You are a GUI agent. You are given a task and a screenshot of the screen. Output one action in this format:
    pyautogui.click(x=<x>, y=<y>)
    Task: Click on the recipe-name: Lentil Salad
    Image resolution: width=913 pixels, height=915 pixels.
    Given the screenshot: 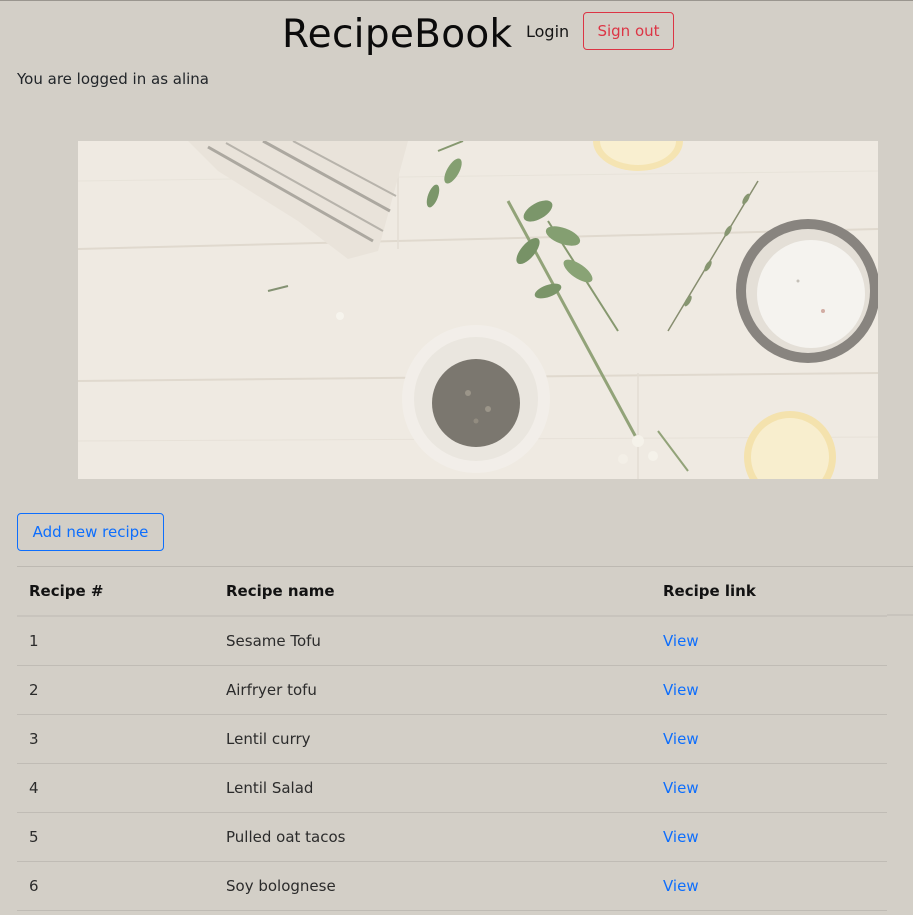 What is the action you would take?
    pyautogui.click(x=432, y=788)
    